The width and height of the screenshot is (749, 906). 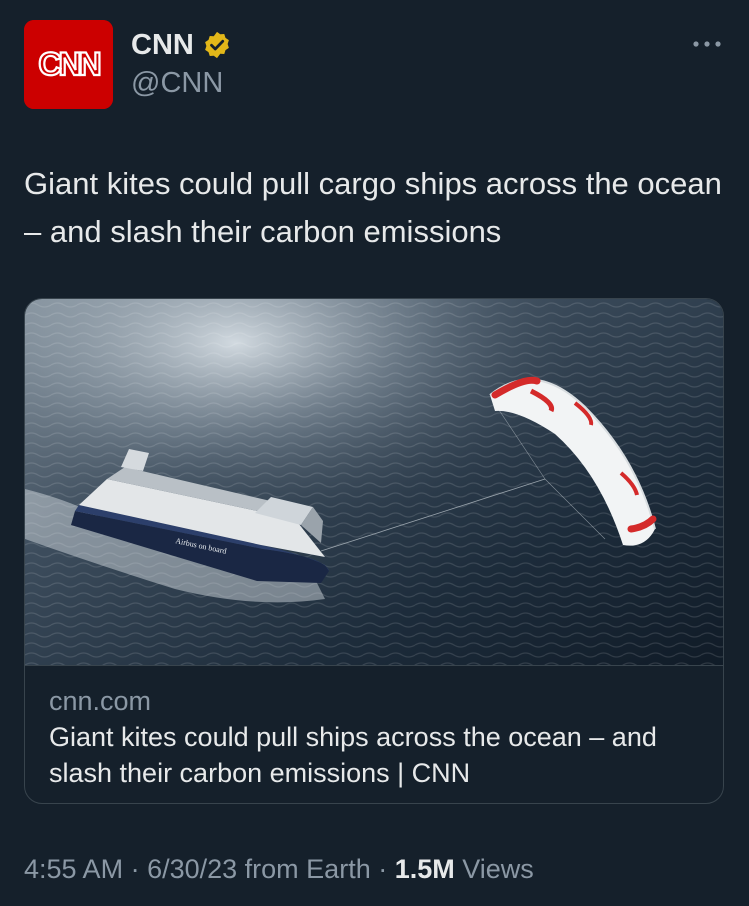 What do you see at coordinates (73, 869) in the screenshot?
I see `timestamp: 4:55 AM` at bounding box center [73, 869].